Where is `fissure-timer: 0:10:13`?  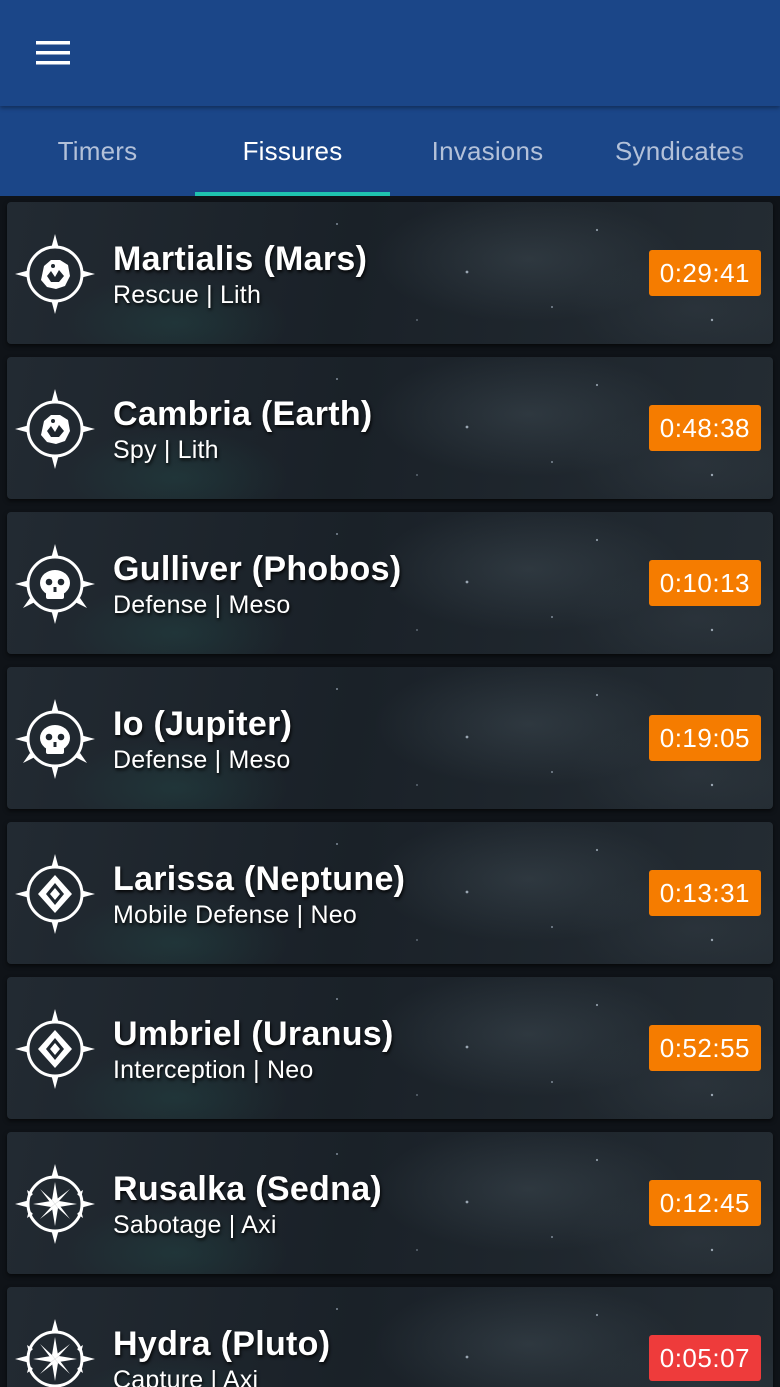 fissure-timer: 0:10:13 is located at coordinates (704, 583).